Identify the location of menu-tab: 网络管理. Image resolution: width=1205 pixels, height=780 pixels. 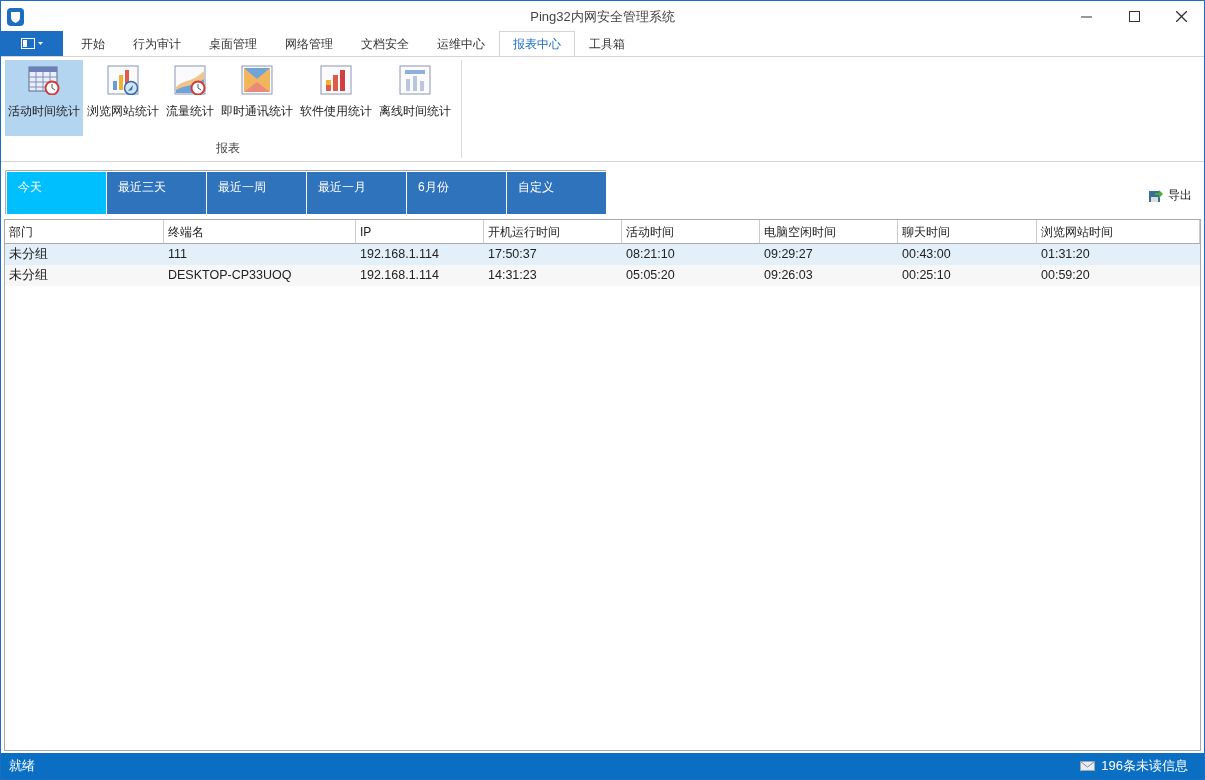
(309, 43).